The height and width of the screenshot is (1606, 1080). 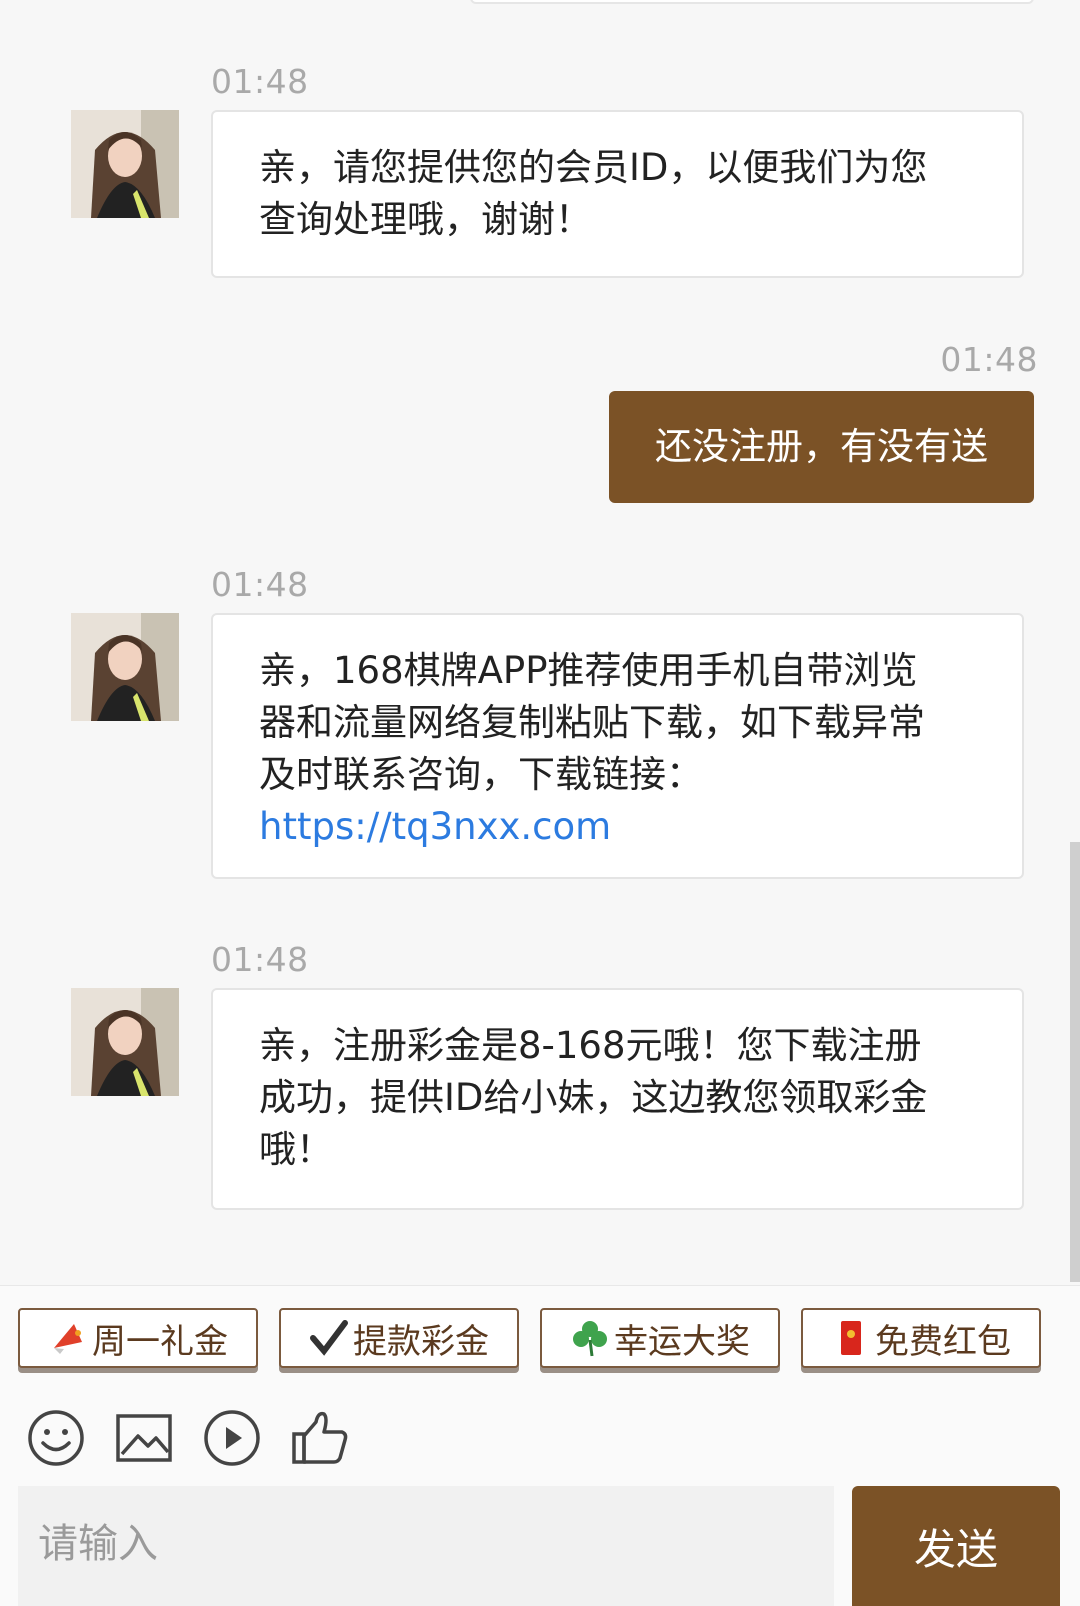 I want to click on quick-button-free-red-envelope: 免费红包, so click(x=921, y=1338).